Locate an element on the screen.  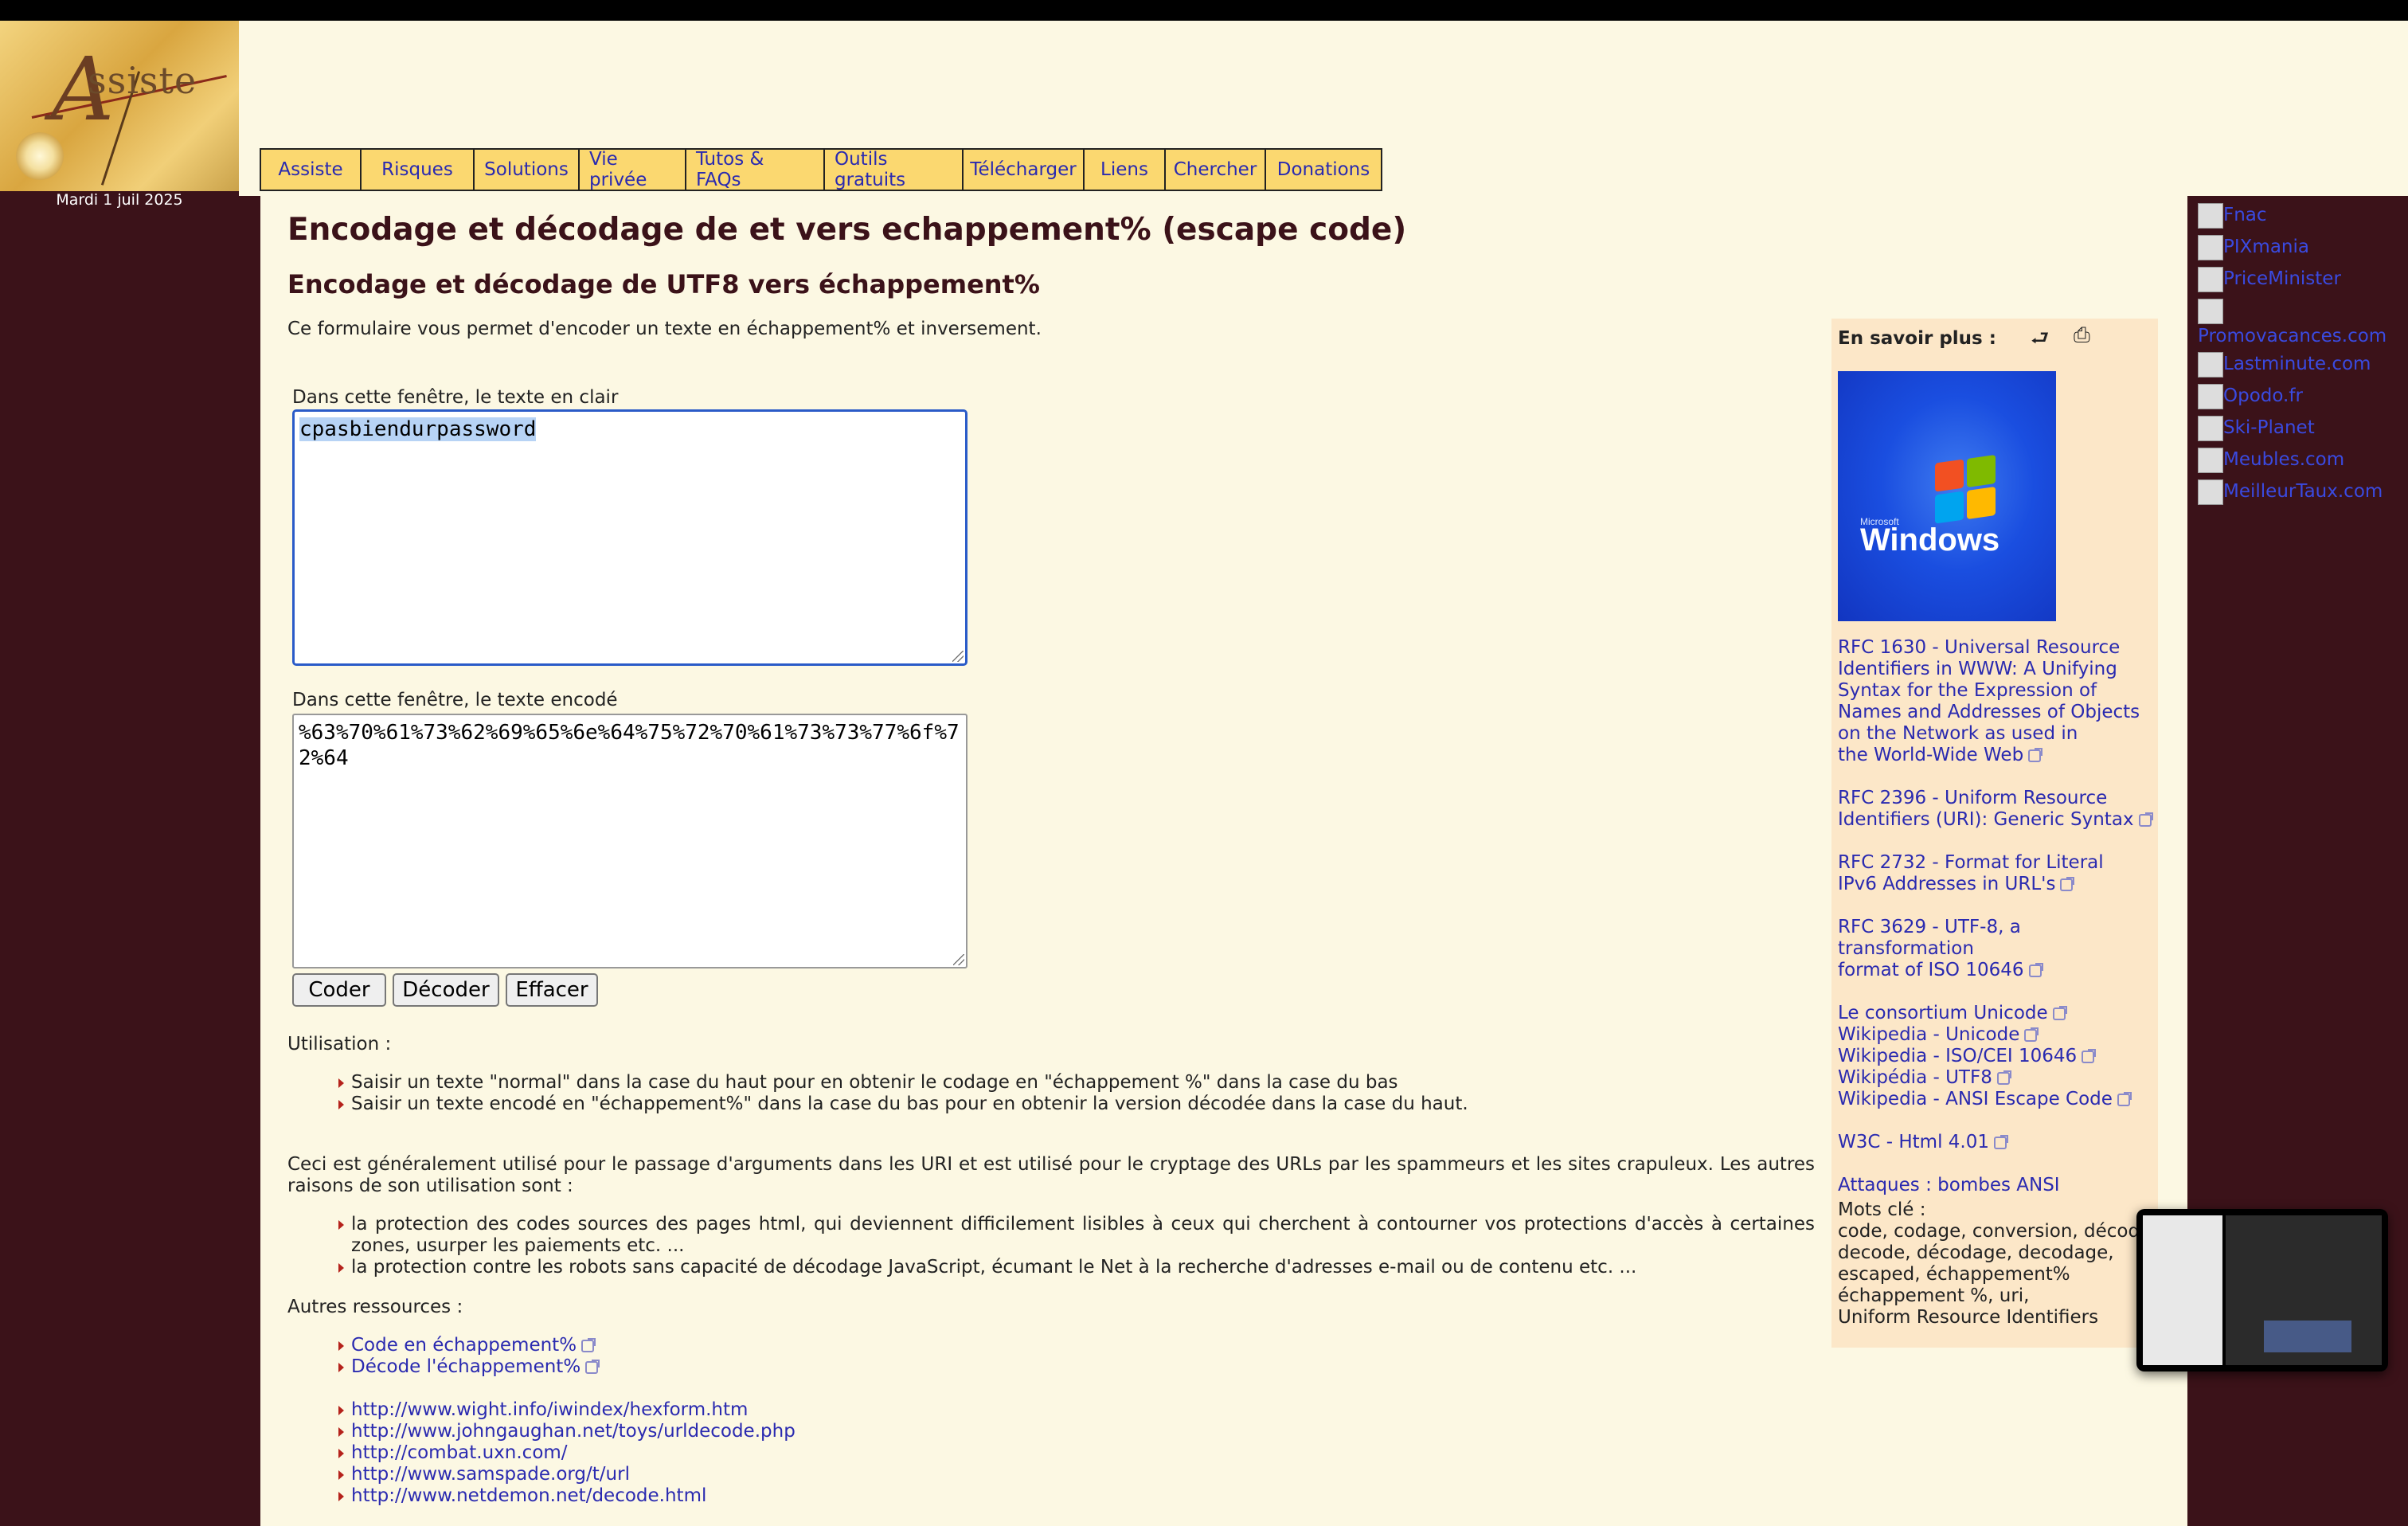
encode-button: Coder is located at coordinates (339, 990).